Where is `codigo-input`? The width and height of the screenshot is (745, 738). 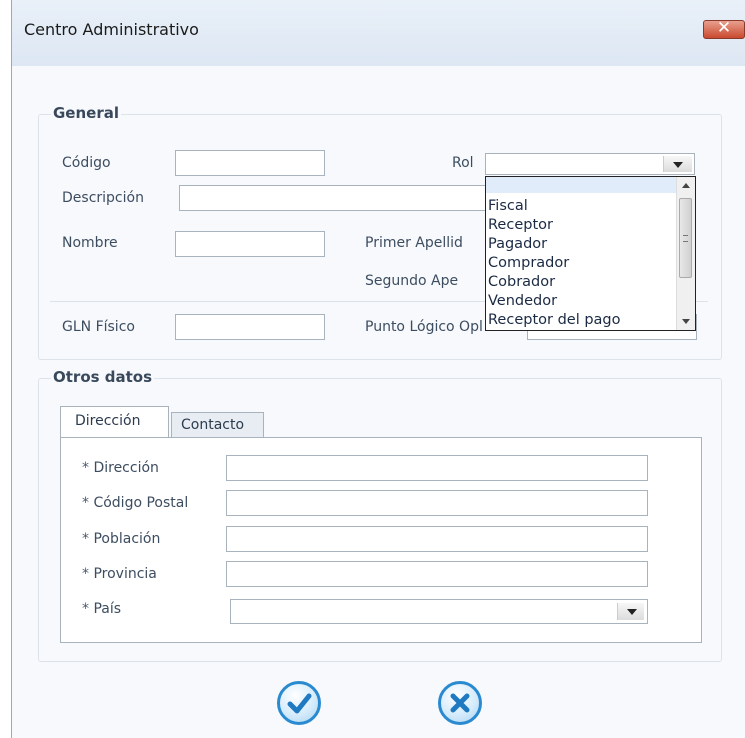
codigo-input is located at coordinates (250, 163).